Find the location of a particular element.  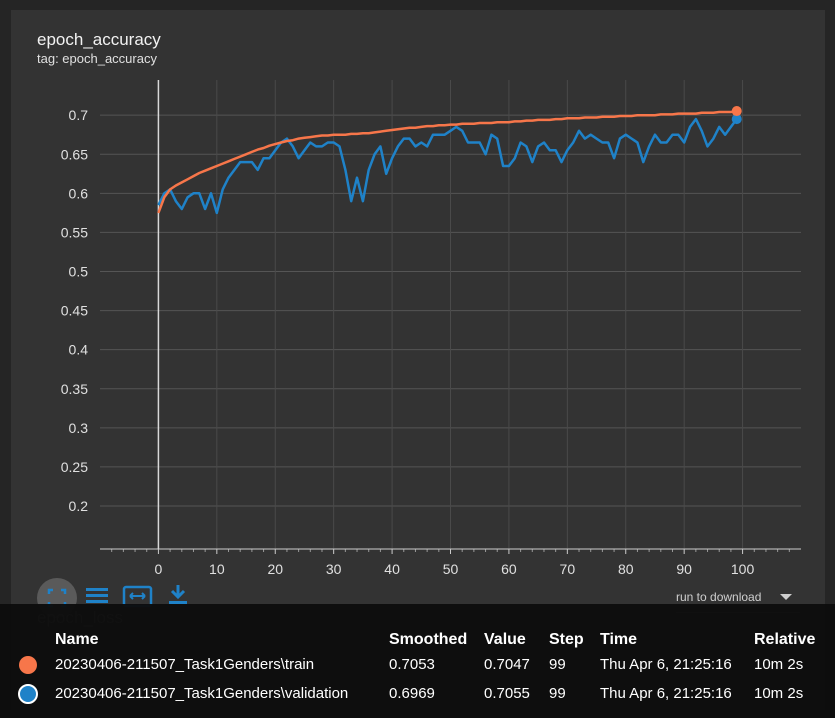

x-tick-label: 40 is located at coordinates (392, 569).